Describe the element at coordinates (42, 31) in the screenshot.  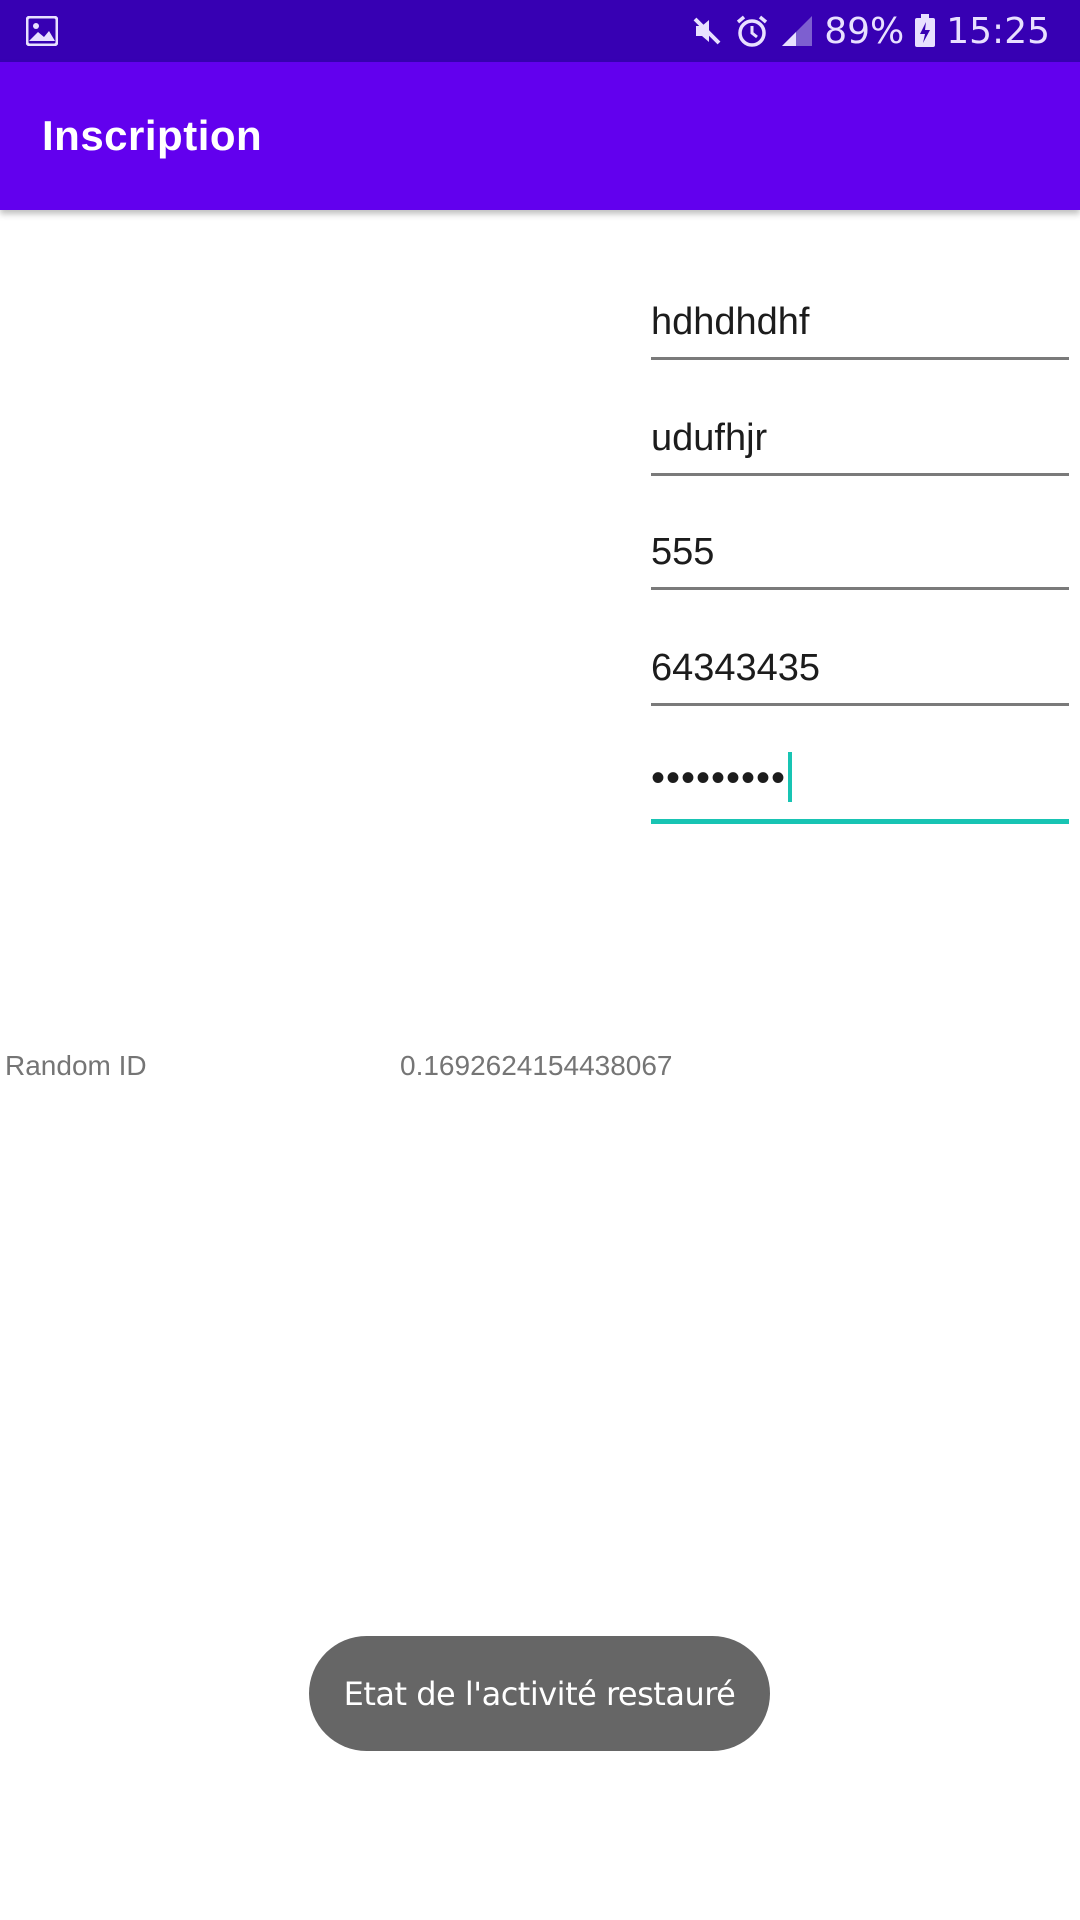
I see `gallery-icon` at that location.